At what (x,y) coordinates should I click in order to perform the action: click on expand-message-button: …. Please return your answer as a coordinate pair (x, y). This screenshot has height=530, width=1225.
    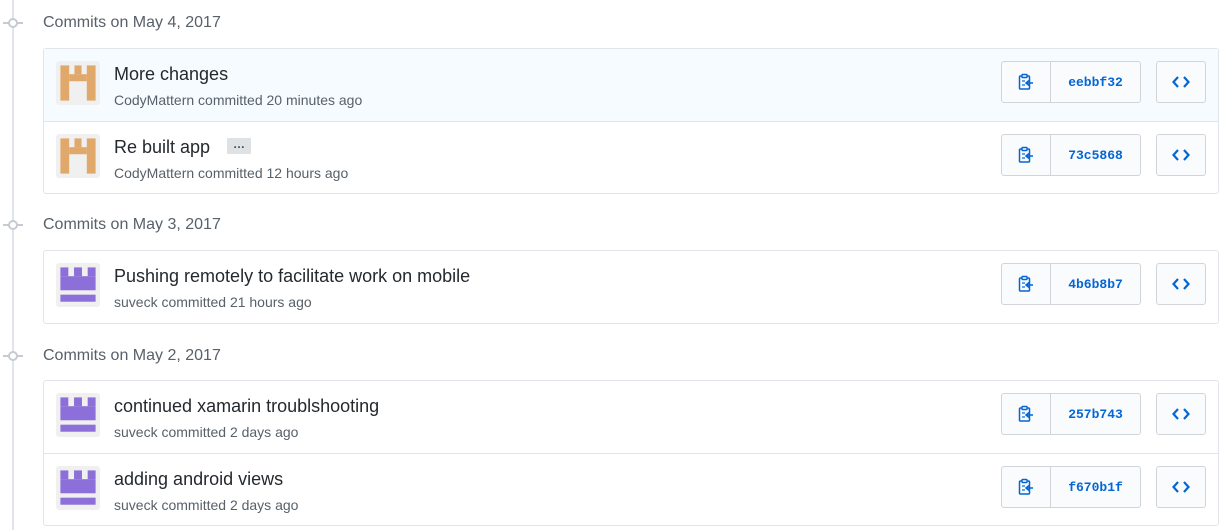
    Looking at the image, I should click on (239, 146).